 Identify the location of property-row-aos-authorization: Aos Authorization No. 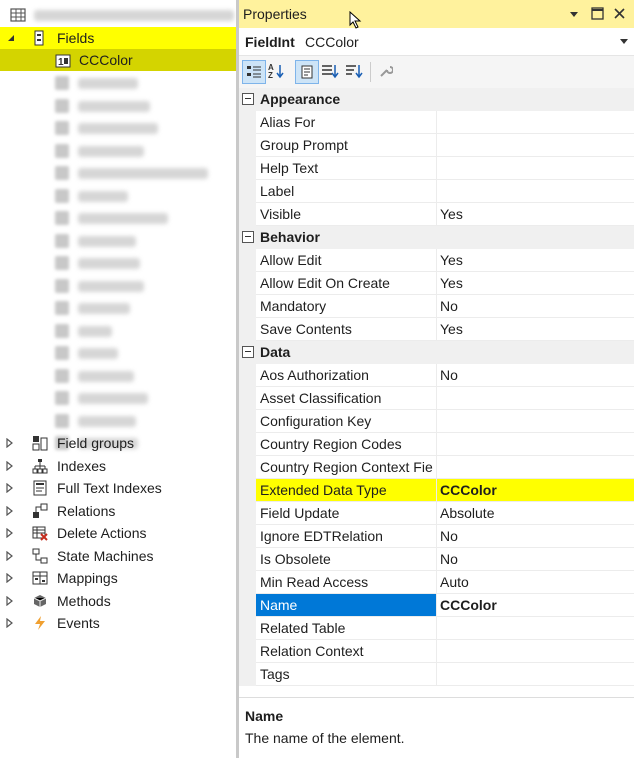
(436, 375).